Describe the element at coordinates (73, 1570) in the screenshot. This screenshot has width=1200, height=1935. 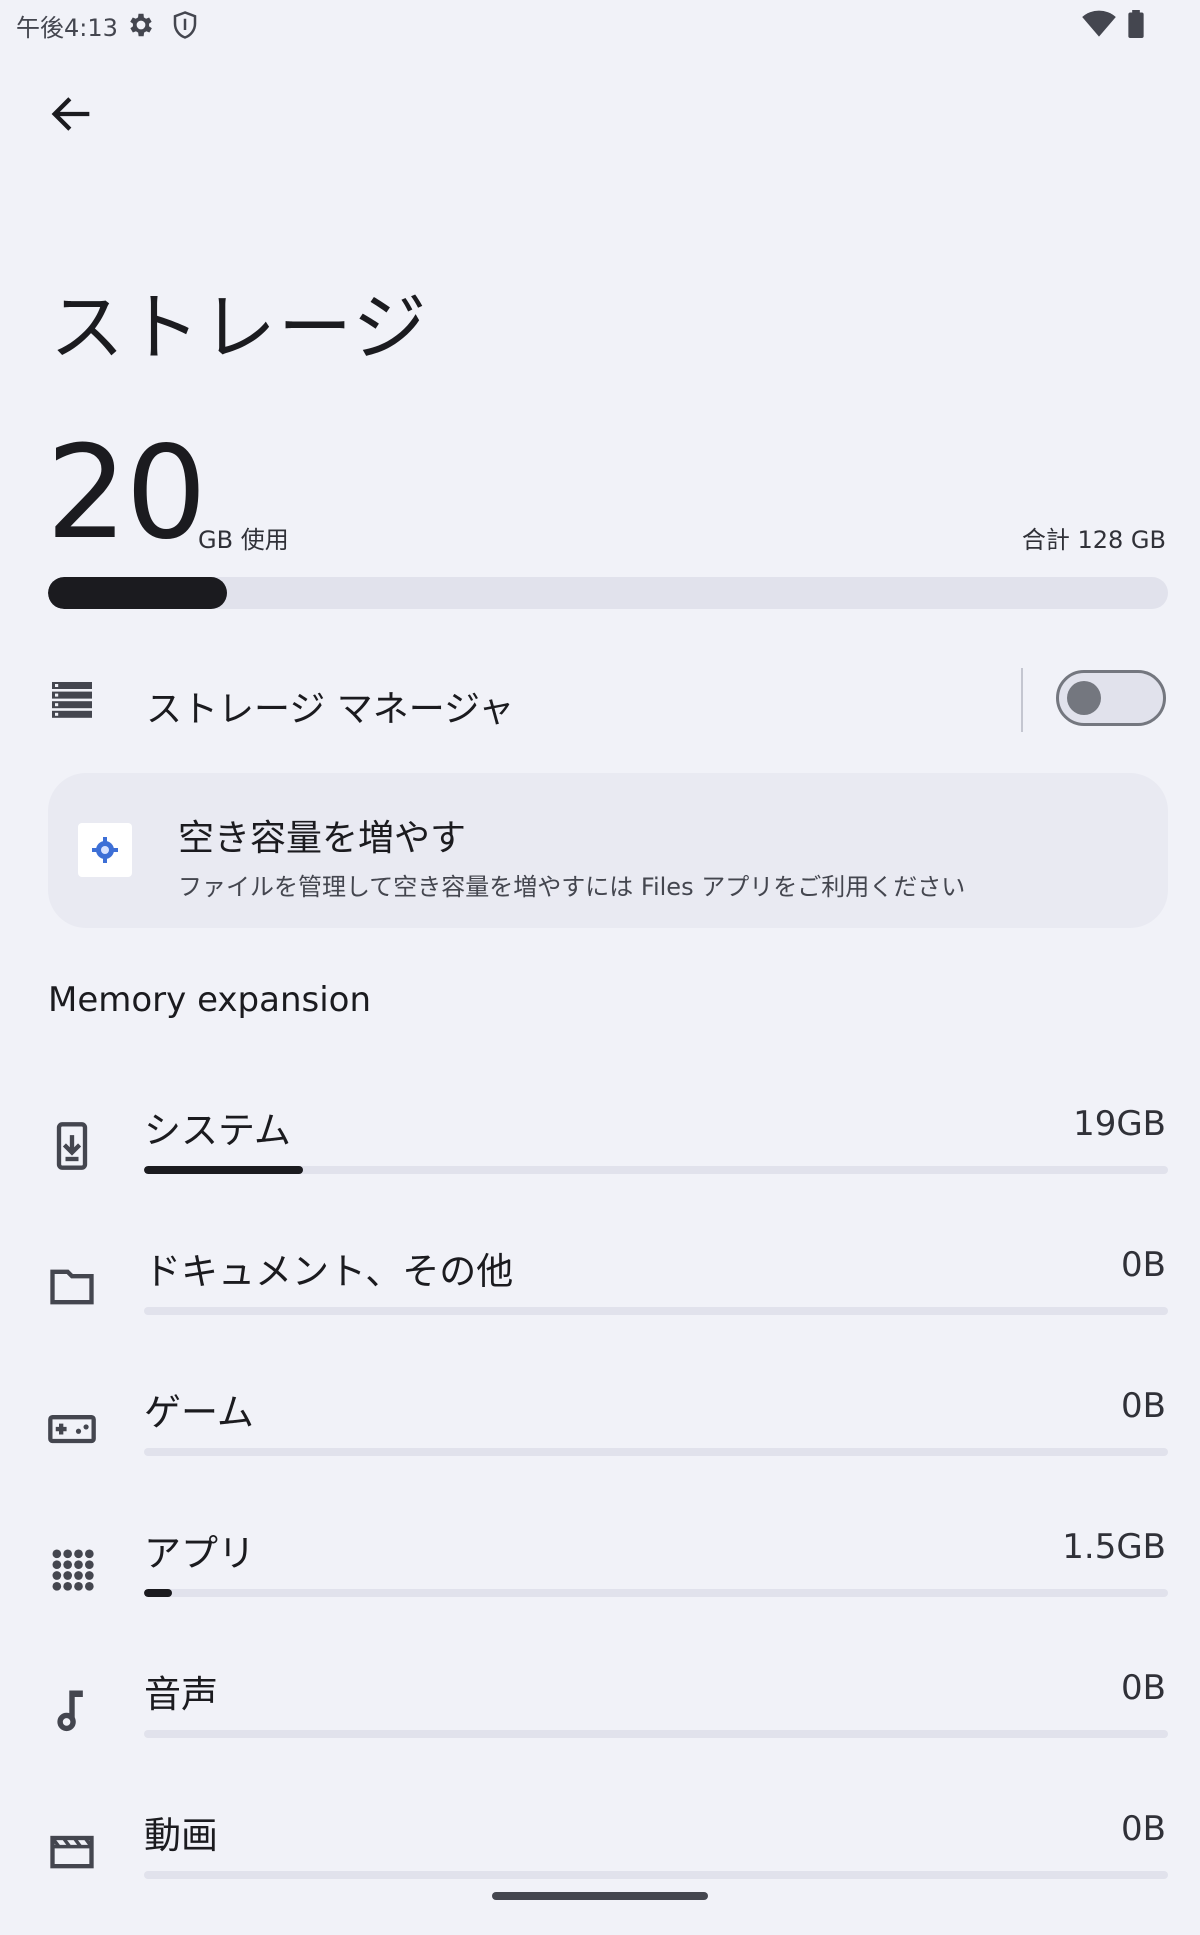
I see `apps-grid-icon` at that location.